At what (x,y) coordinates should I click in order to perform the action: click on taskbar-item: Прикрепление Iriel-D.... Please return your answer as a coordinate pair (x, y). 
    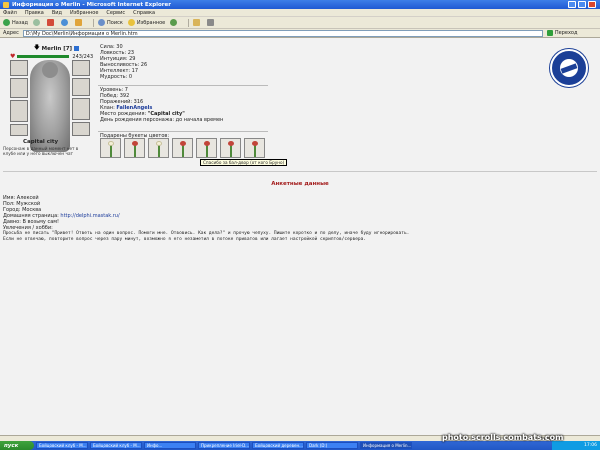
    Looking at the image, I should click on (224, 445).